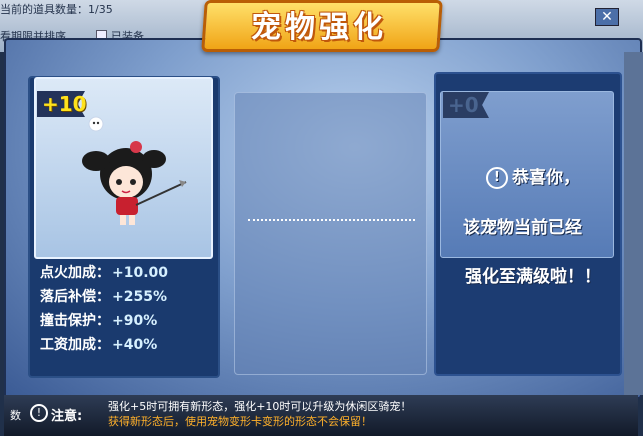 This screenshot has height=436, width=643. Describe the element at coordinates (67, 416) in the screenshot. I see `note-label: 注意:` at that location.